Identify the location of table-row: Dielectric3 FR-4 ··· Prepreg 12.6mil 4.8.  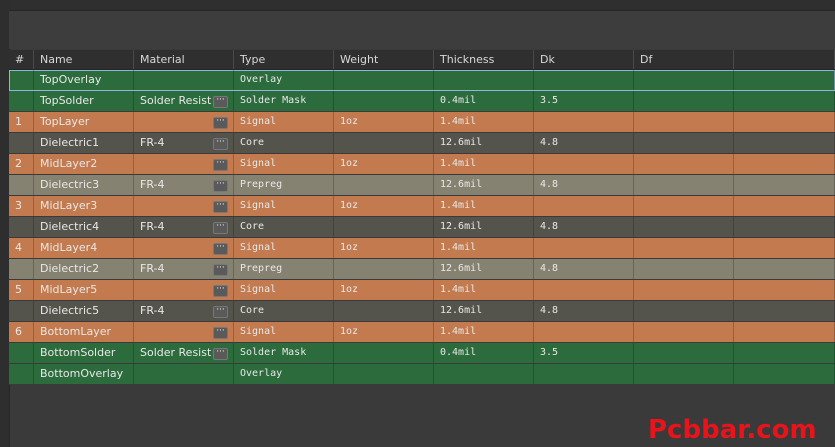
(422, 185).